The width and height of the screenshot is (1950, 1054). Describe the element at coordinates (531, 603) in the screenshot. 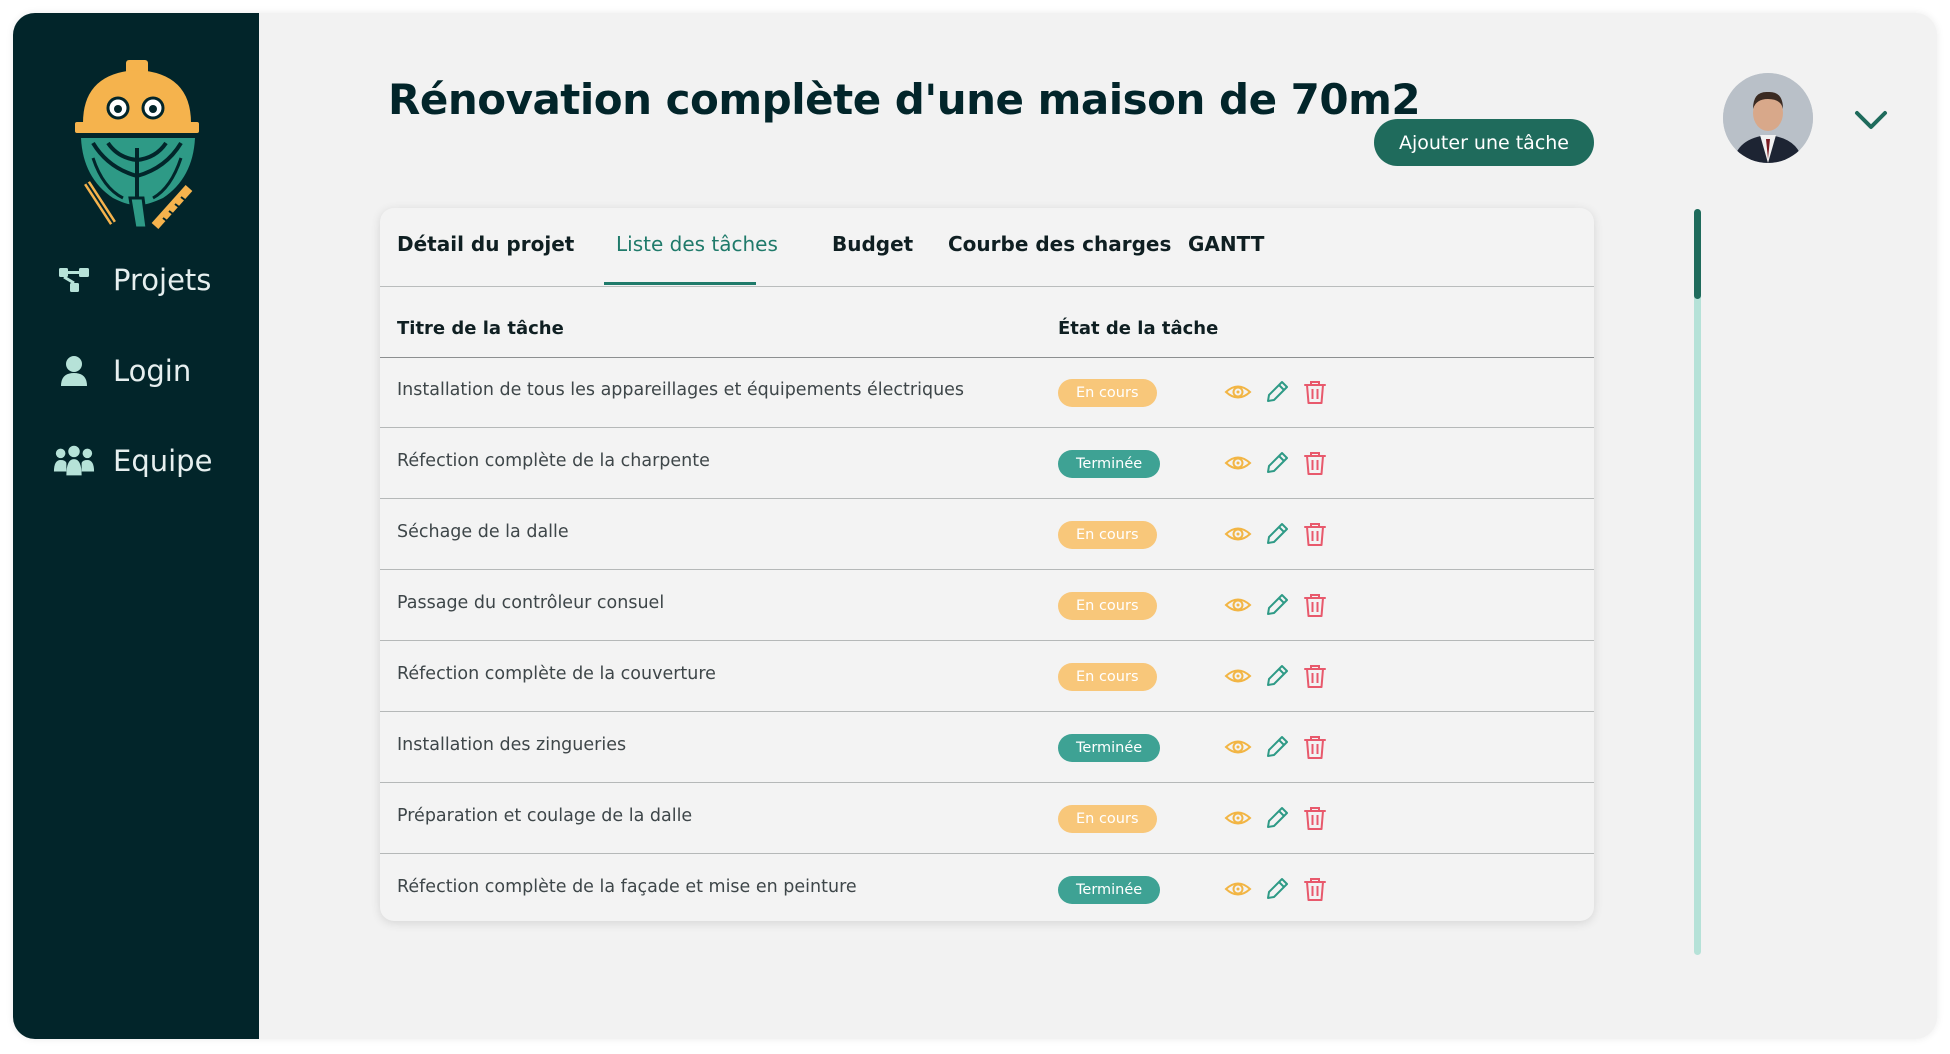

I see `task-title: Passage du contrôleur consuel` at that location.